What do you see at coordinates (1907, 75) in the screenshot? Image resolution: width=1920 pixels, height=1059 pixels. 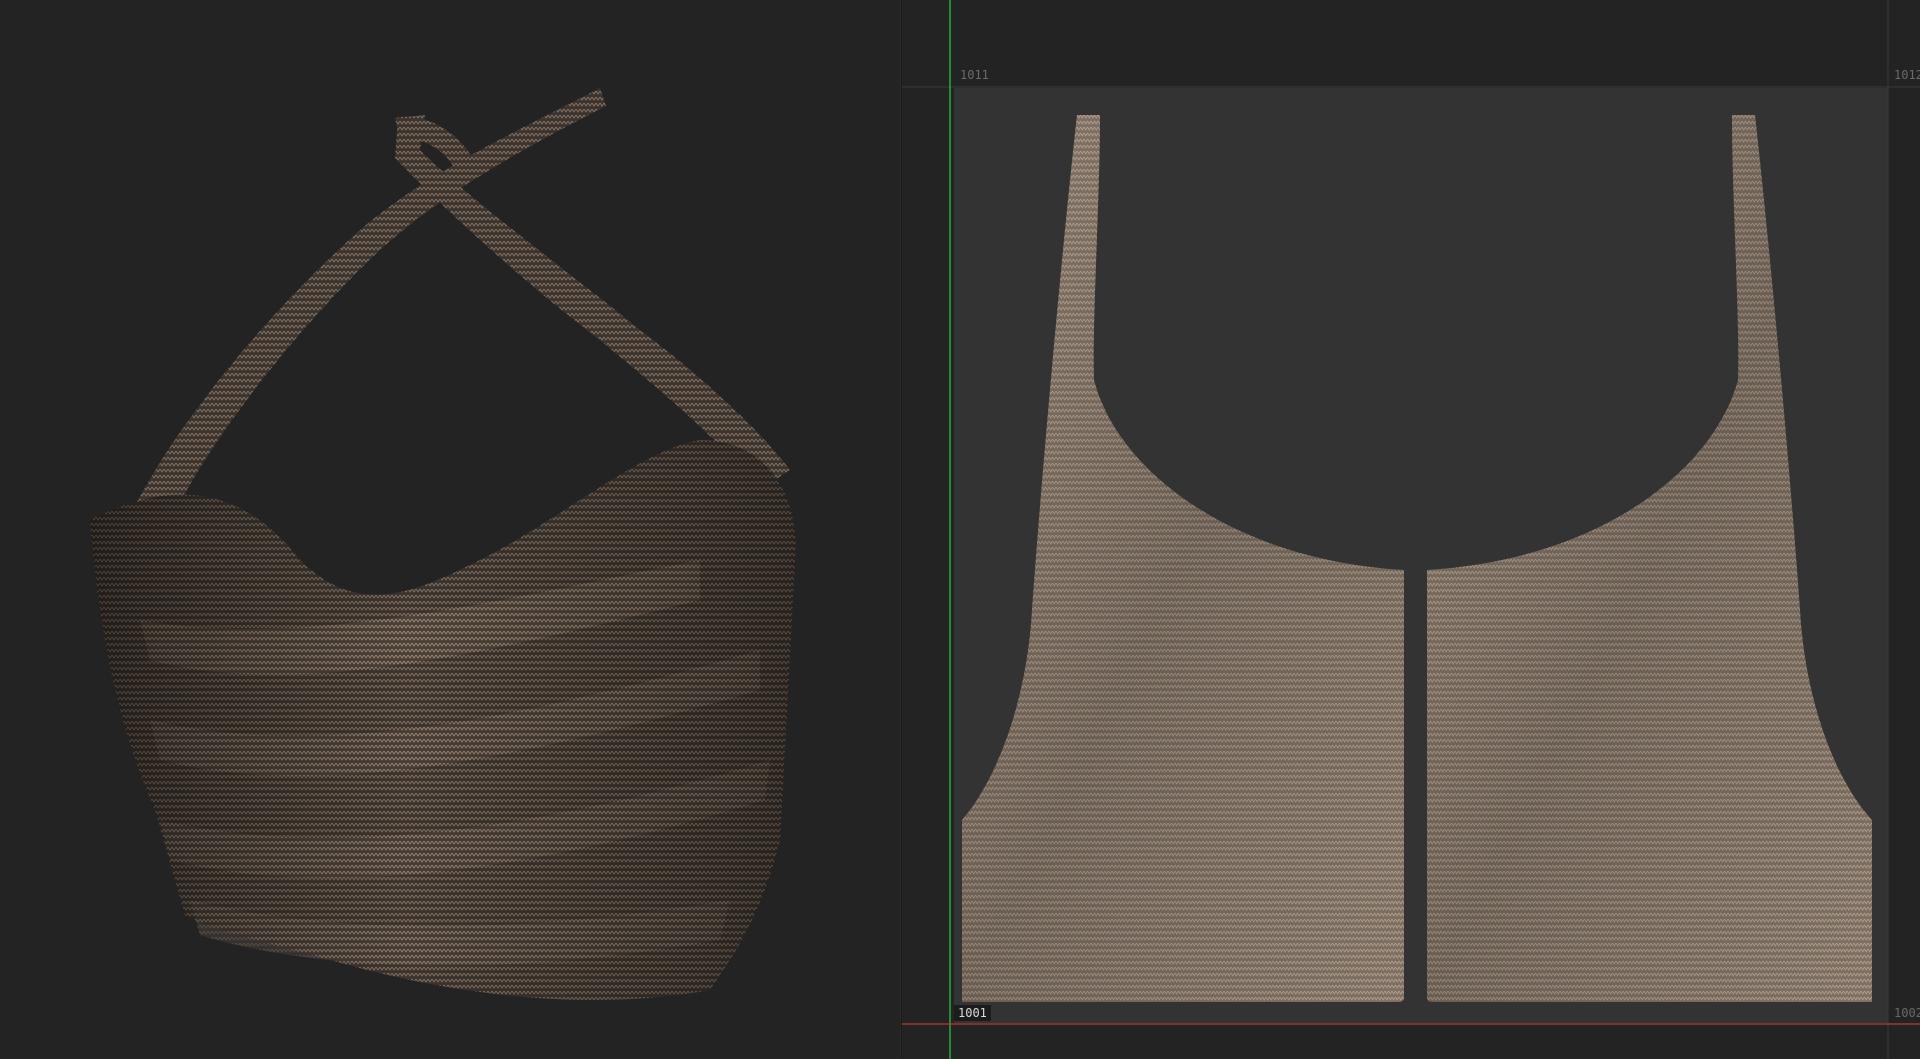 I see `tile-label-1012: 1012` at bounding box center [1907, 75].